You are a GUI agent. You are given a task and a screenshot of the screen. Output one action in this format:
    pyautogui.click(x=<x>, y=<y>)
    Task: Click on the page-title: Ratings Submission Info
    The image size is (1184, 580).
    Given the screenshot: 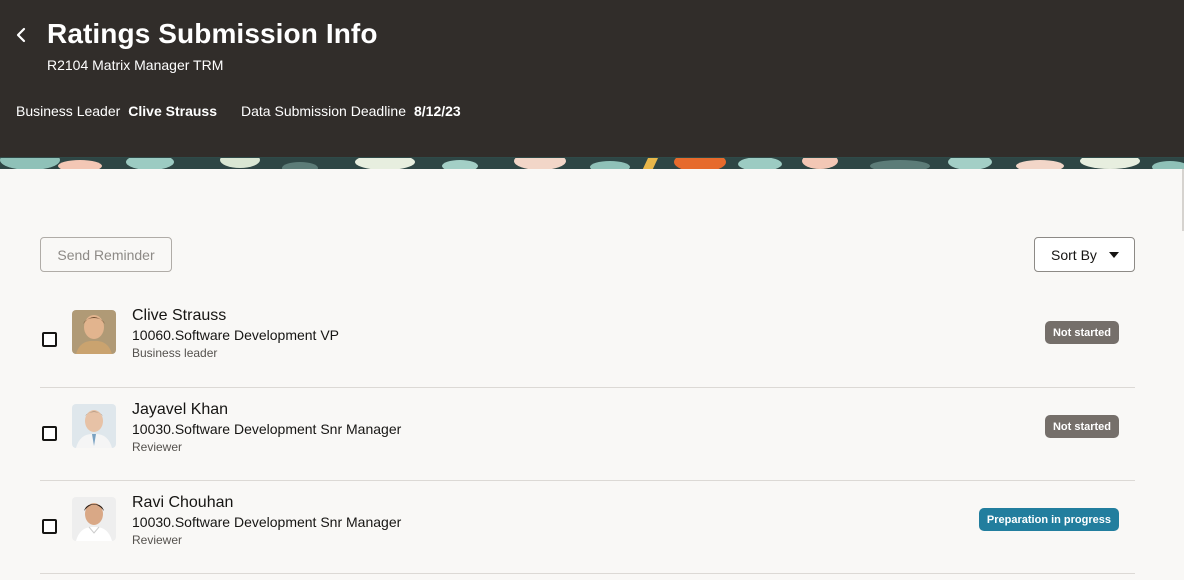 What is the action you would take?
    pyautogui.click(x=212, y=33)
    